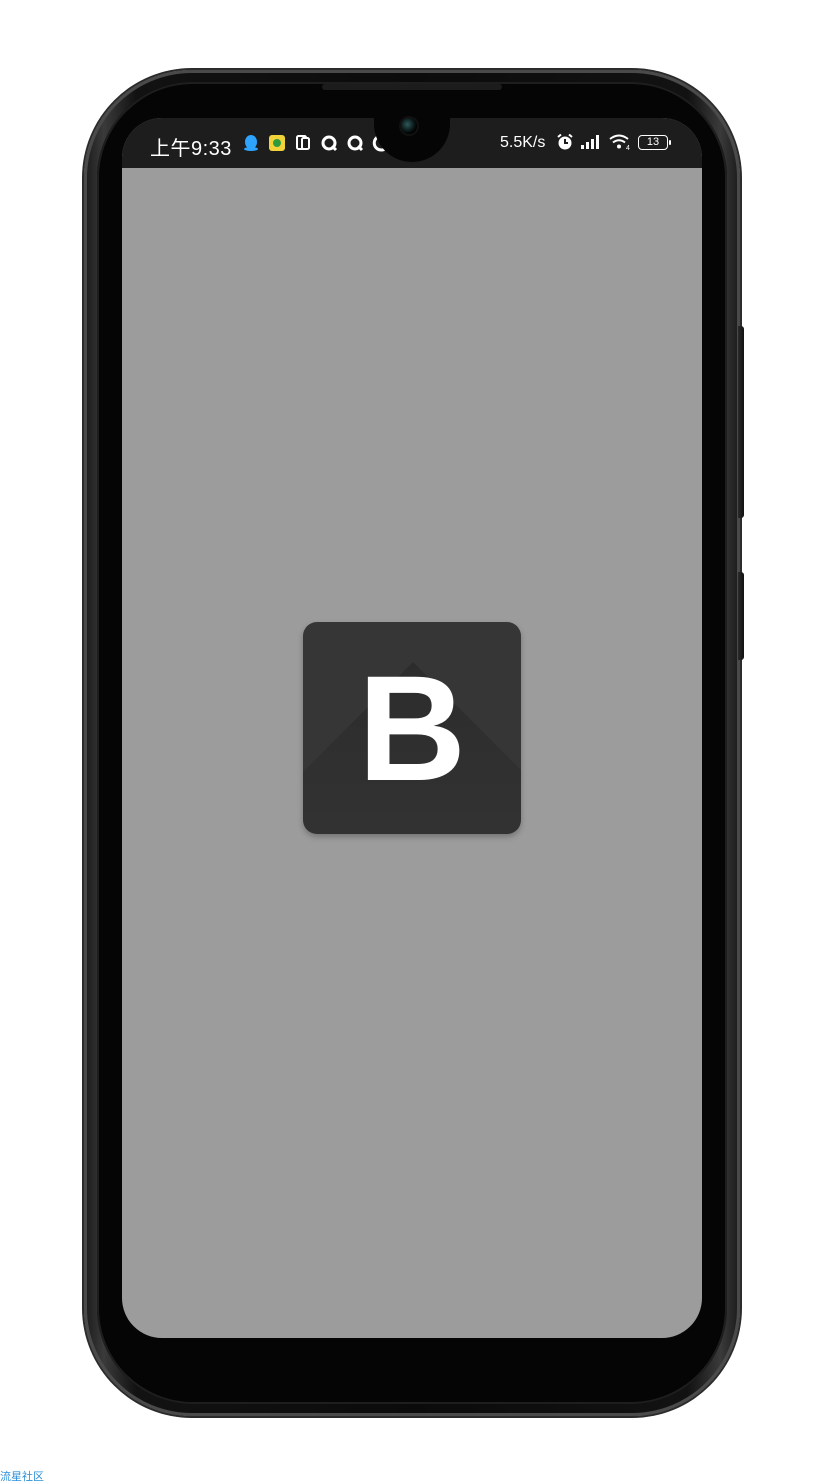  I want to click on qq-icon, so click(251, 143).